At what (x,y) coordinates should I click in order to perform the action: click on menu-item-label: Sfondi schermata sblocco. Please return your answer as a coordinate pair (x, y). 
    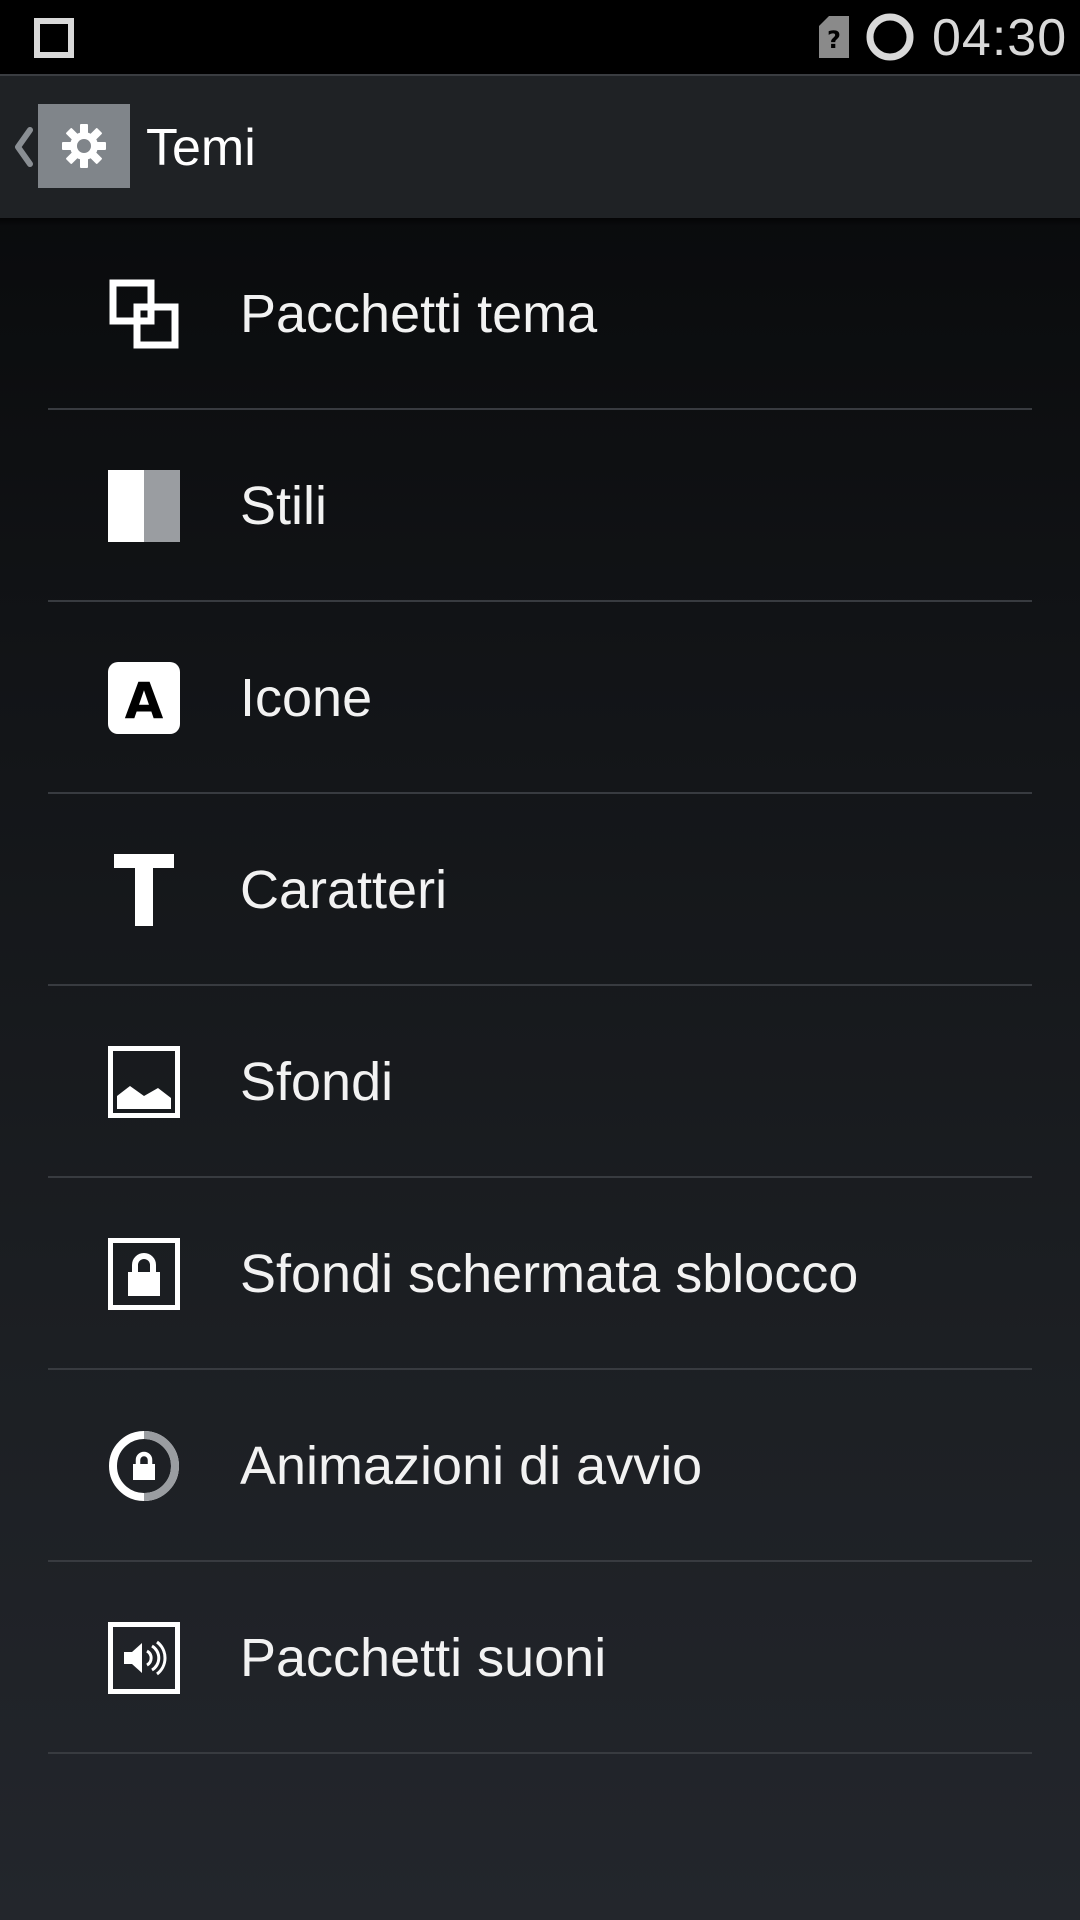
    Looking at the image, I should click on (549, 1274).